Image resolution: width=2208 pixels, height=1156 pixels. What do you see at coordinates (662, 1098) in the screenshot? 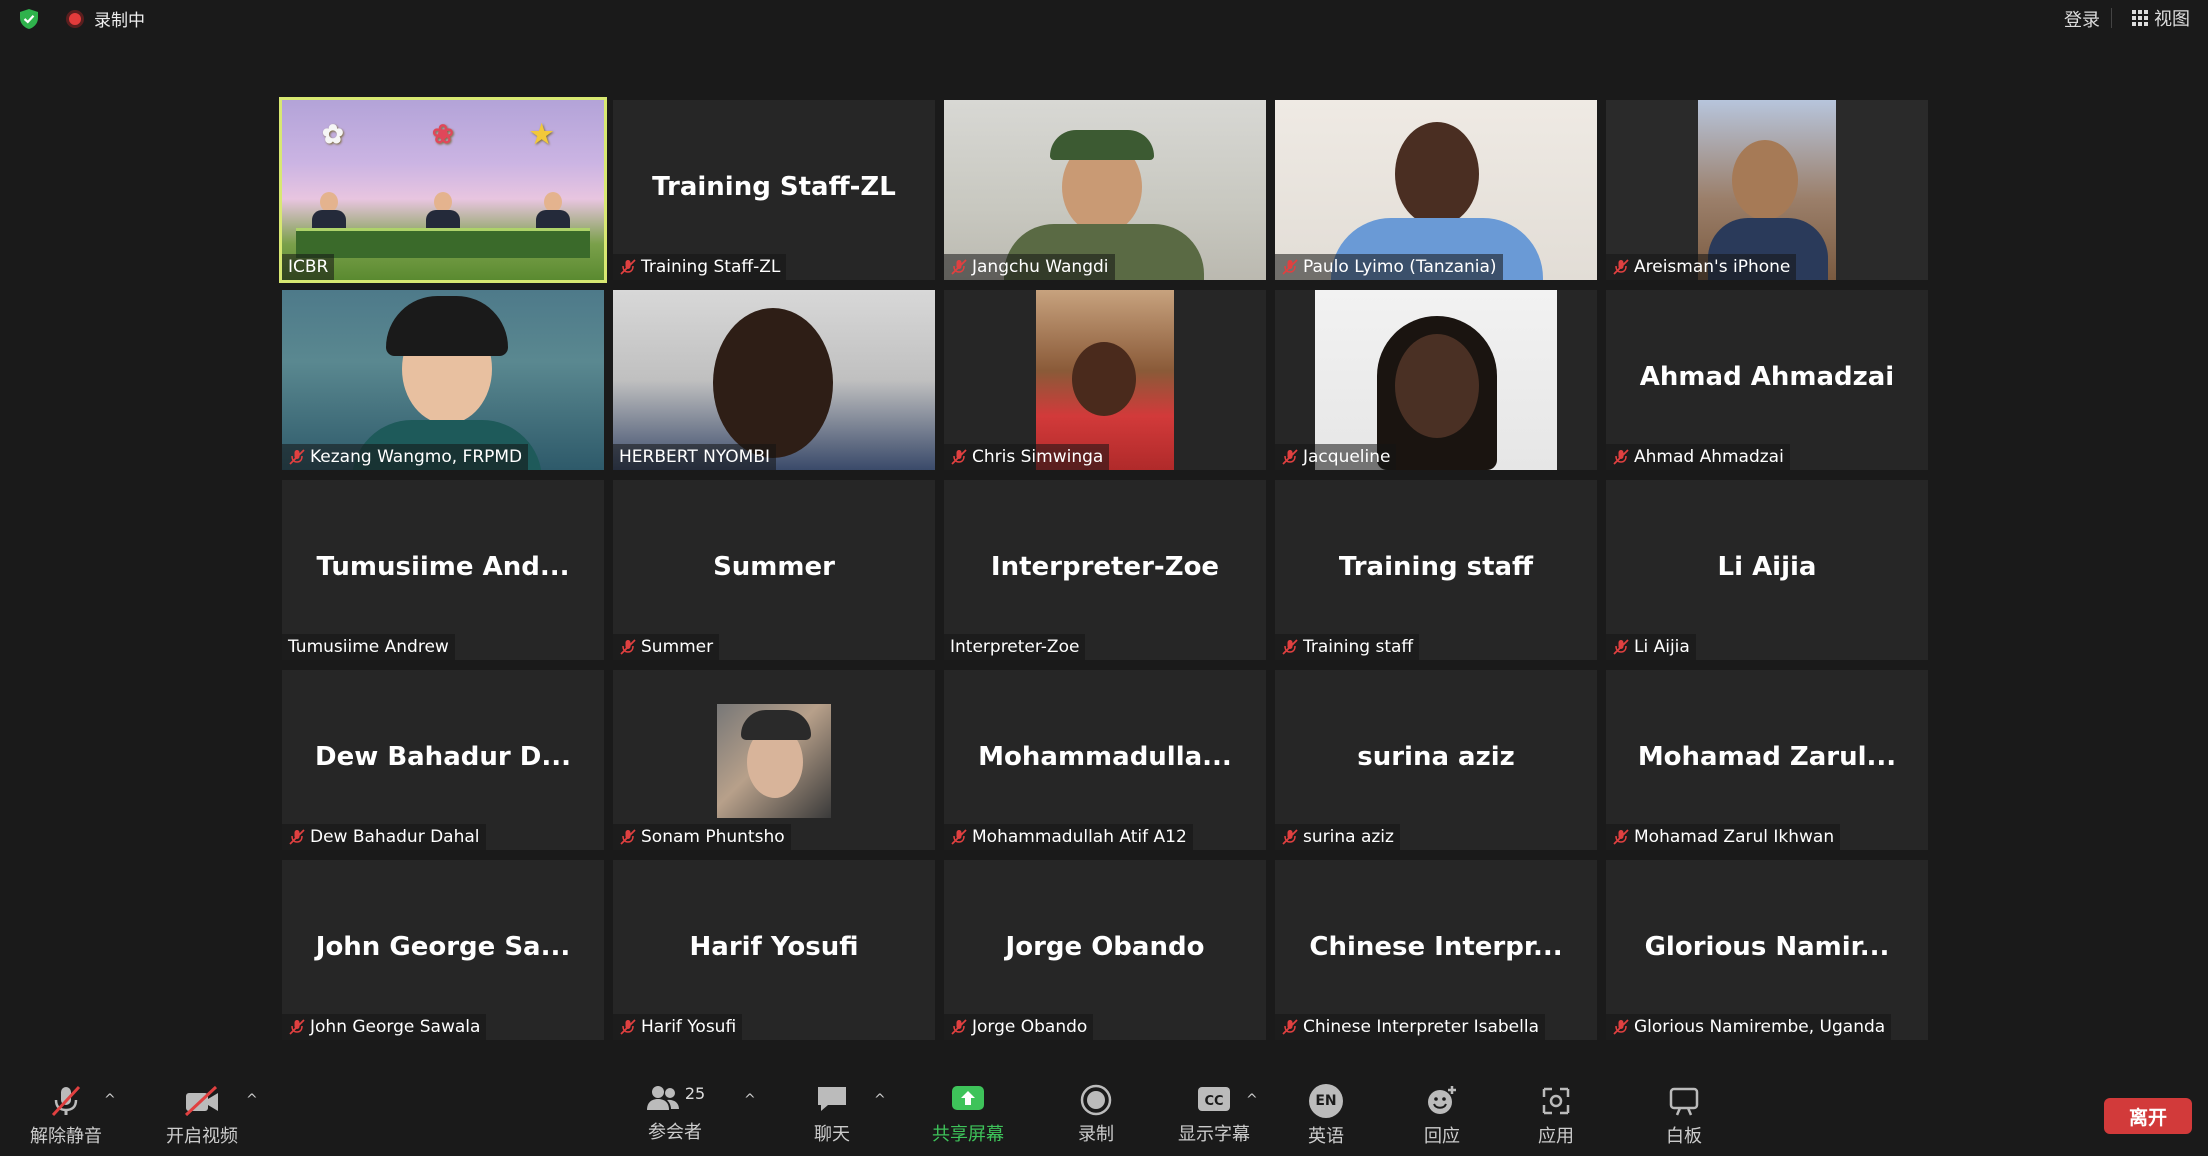
I see `participants-icon` at bounding box center [662, 1098].